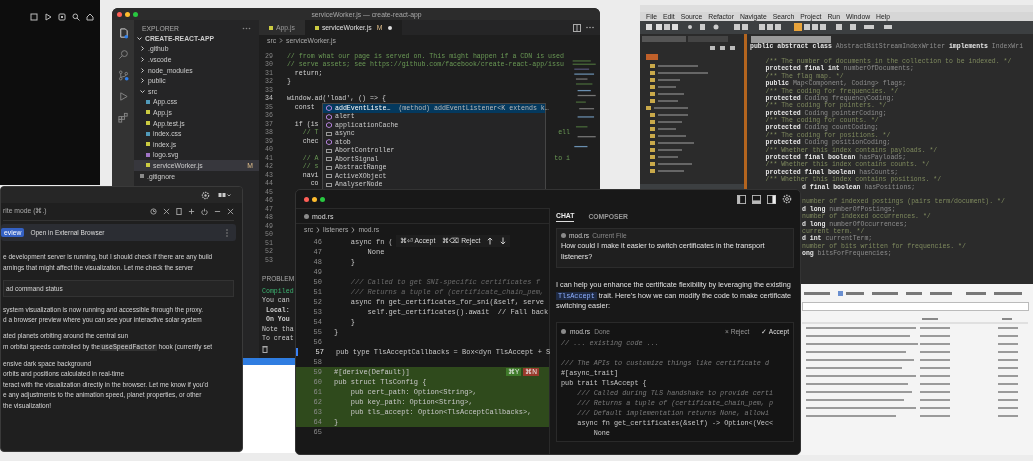 This screenshot has width=1033, height=461. I want to click on gear-icon, so click(205, 195).